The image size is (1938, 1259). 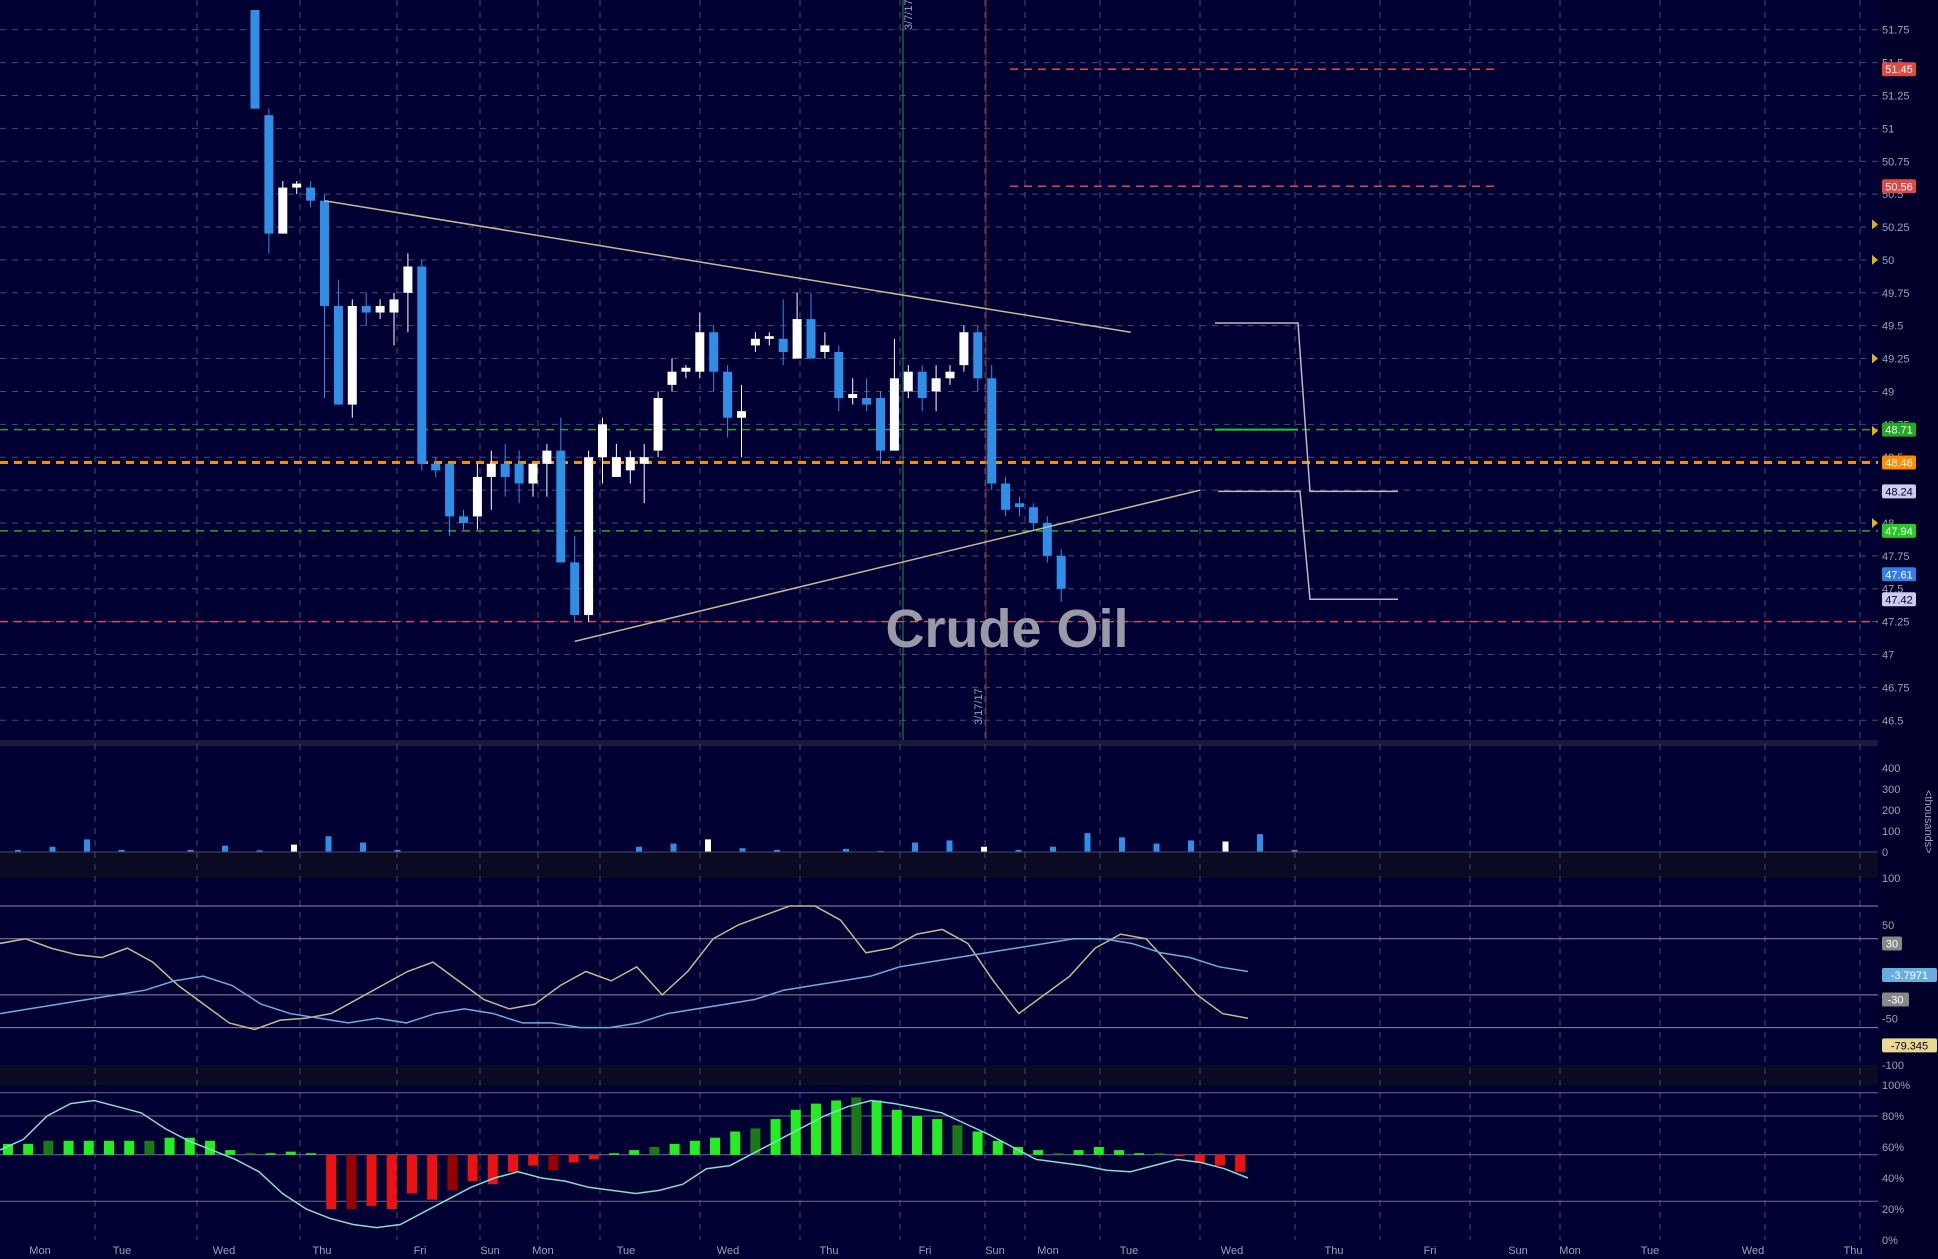 I want to click on price-tick-label: 49.75, so click(x=1896, y=294).